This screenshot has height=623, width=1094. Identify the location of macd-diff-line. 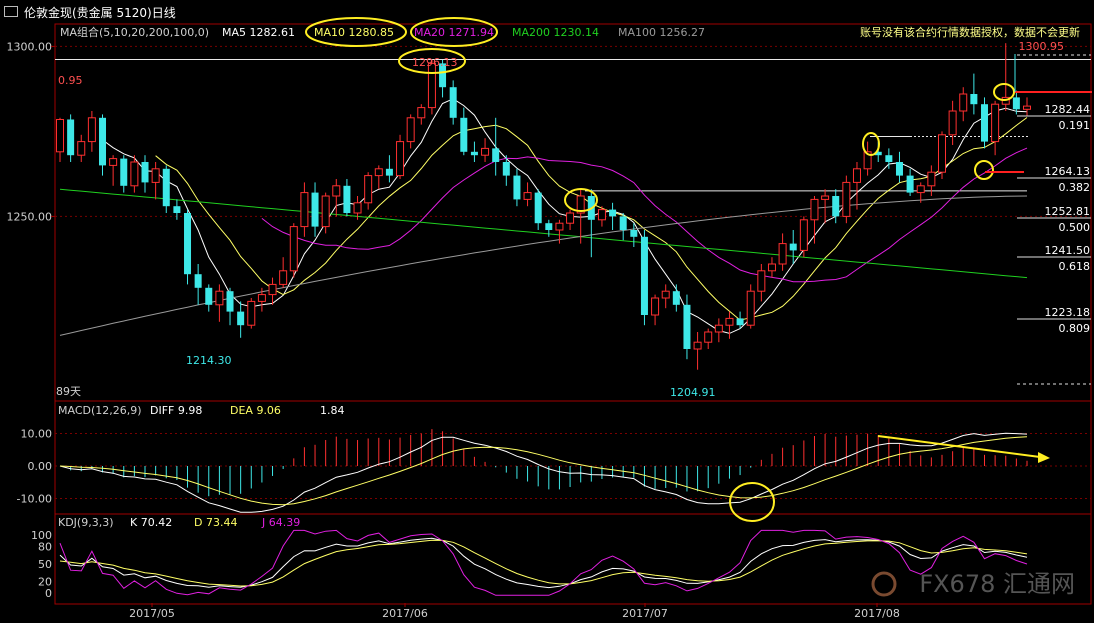
(543, 472).